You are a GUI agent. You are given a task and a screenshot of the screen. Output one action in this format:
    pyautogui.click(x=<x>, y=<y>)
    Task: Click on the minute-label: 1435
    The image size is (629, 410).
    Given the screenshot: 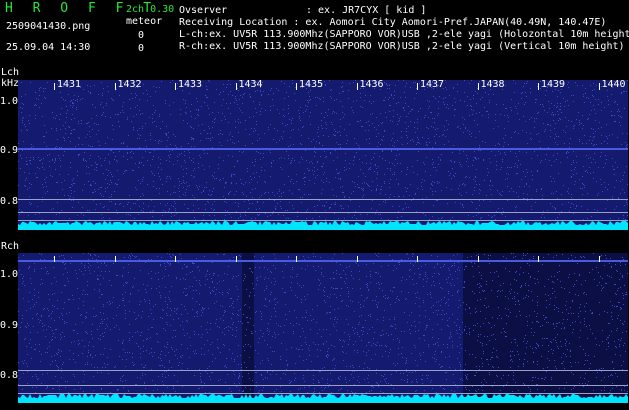 What is the action you would take?
    pyautogui.click(x=311, y=84)
    